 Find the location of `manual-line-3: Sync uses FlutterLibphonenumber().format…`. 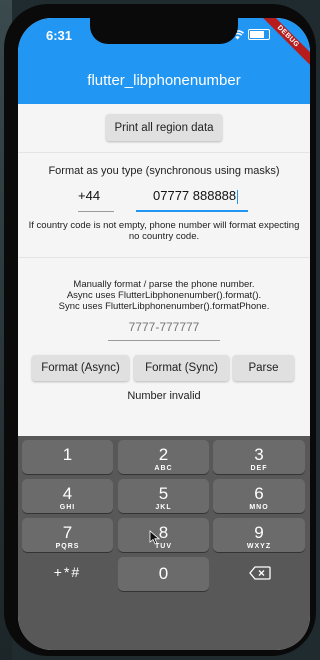

manual-line-3: Sync uses FlutterLibphonenumber().format… is located at coordinates (164, 306).